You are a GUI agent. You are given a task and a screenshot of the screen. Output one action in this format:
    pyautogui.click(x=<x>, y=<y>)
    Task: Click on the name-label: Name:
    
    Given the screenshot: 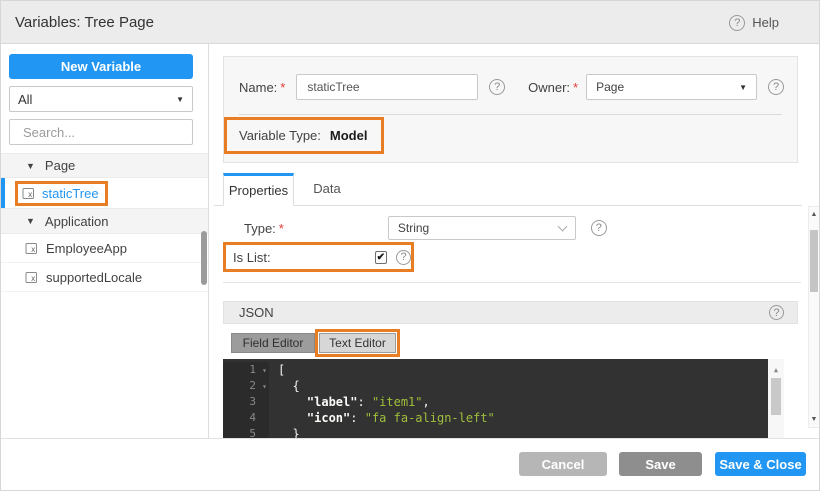 What is the action you would take?
    pyautogui.click(x=258, y=87)
    